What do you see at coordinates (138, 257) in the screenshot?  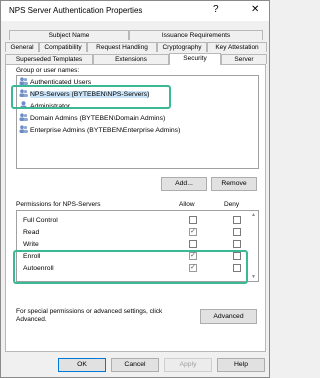 I see `perm-row-enroll: Enroll ✓` at bounding box center [138, 257].